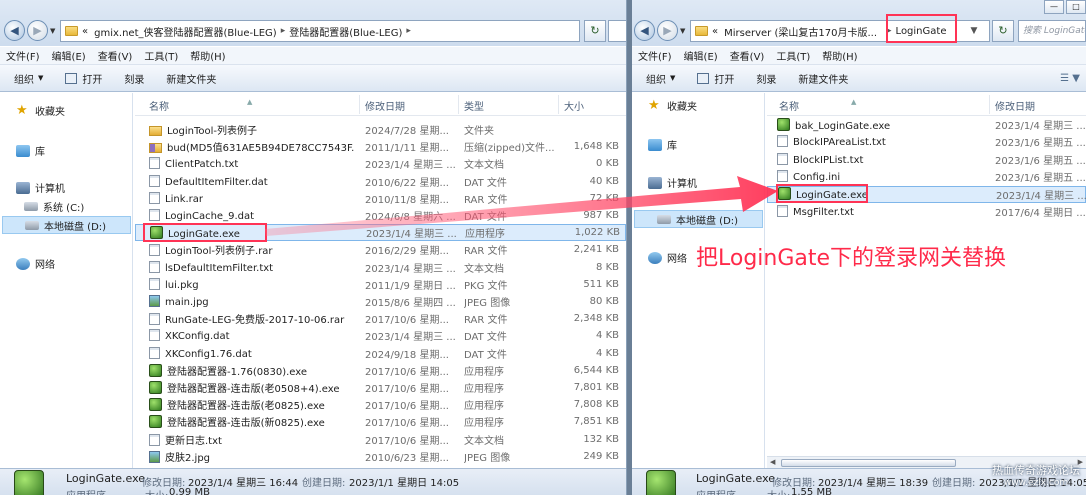 This screenshot has height=495, width=1086. I want to click on watermark-line2: www.ezlx.com, so click(1036, 483).